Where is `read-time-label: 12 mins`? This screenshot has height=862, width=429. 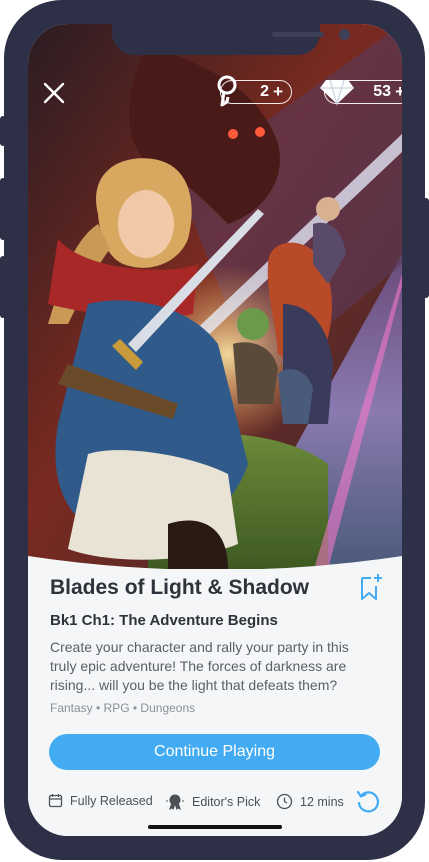 read-time-label: 12 mins is located at coordinates (322, 801).